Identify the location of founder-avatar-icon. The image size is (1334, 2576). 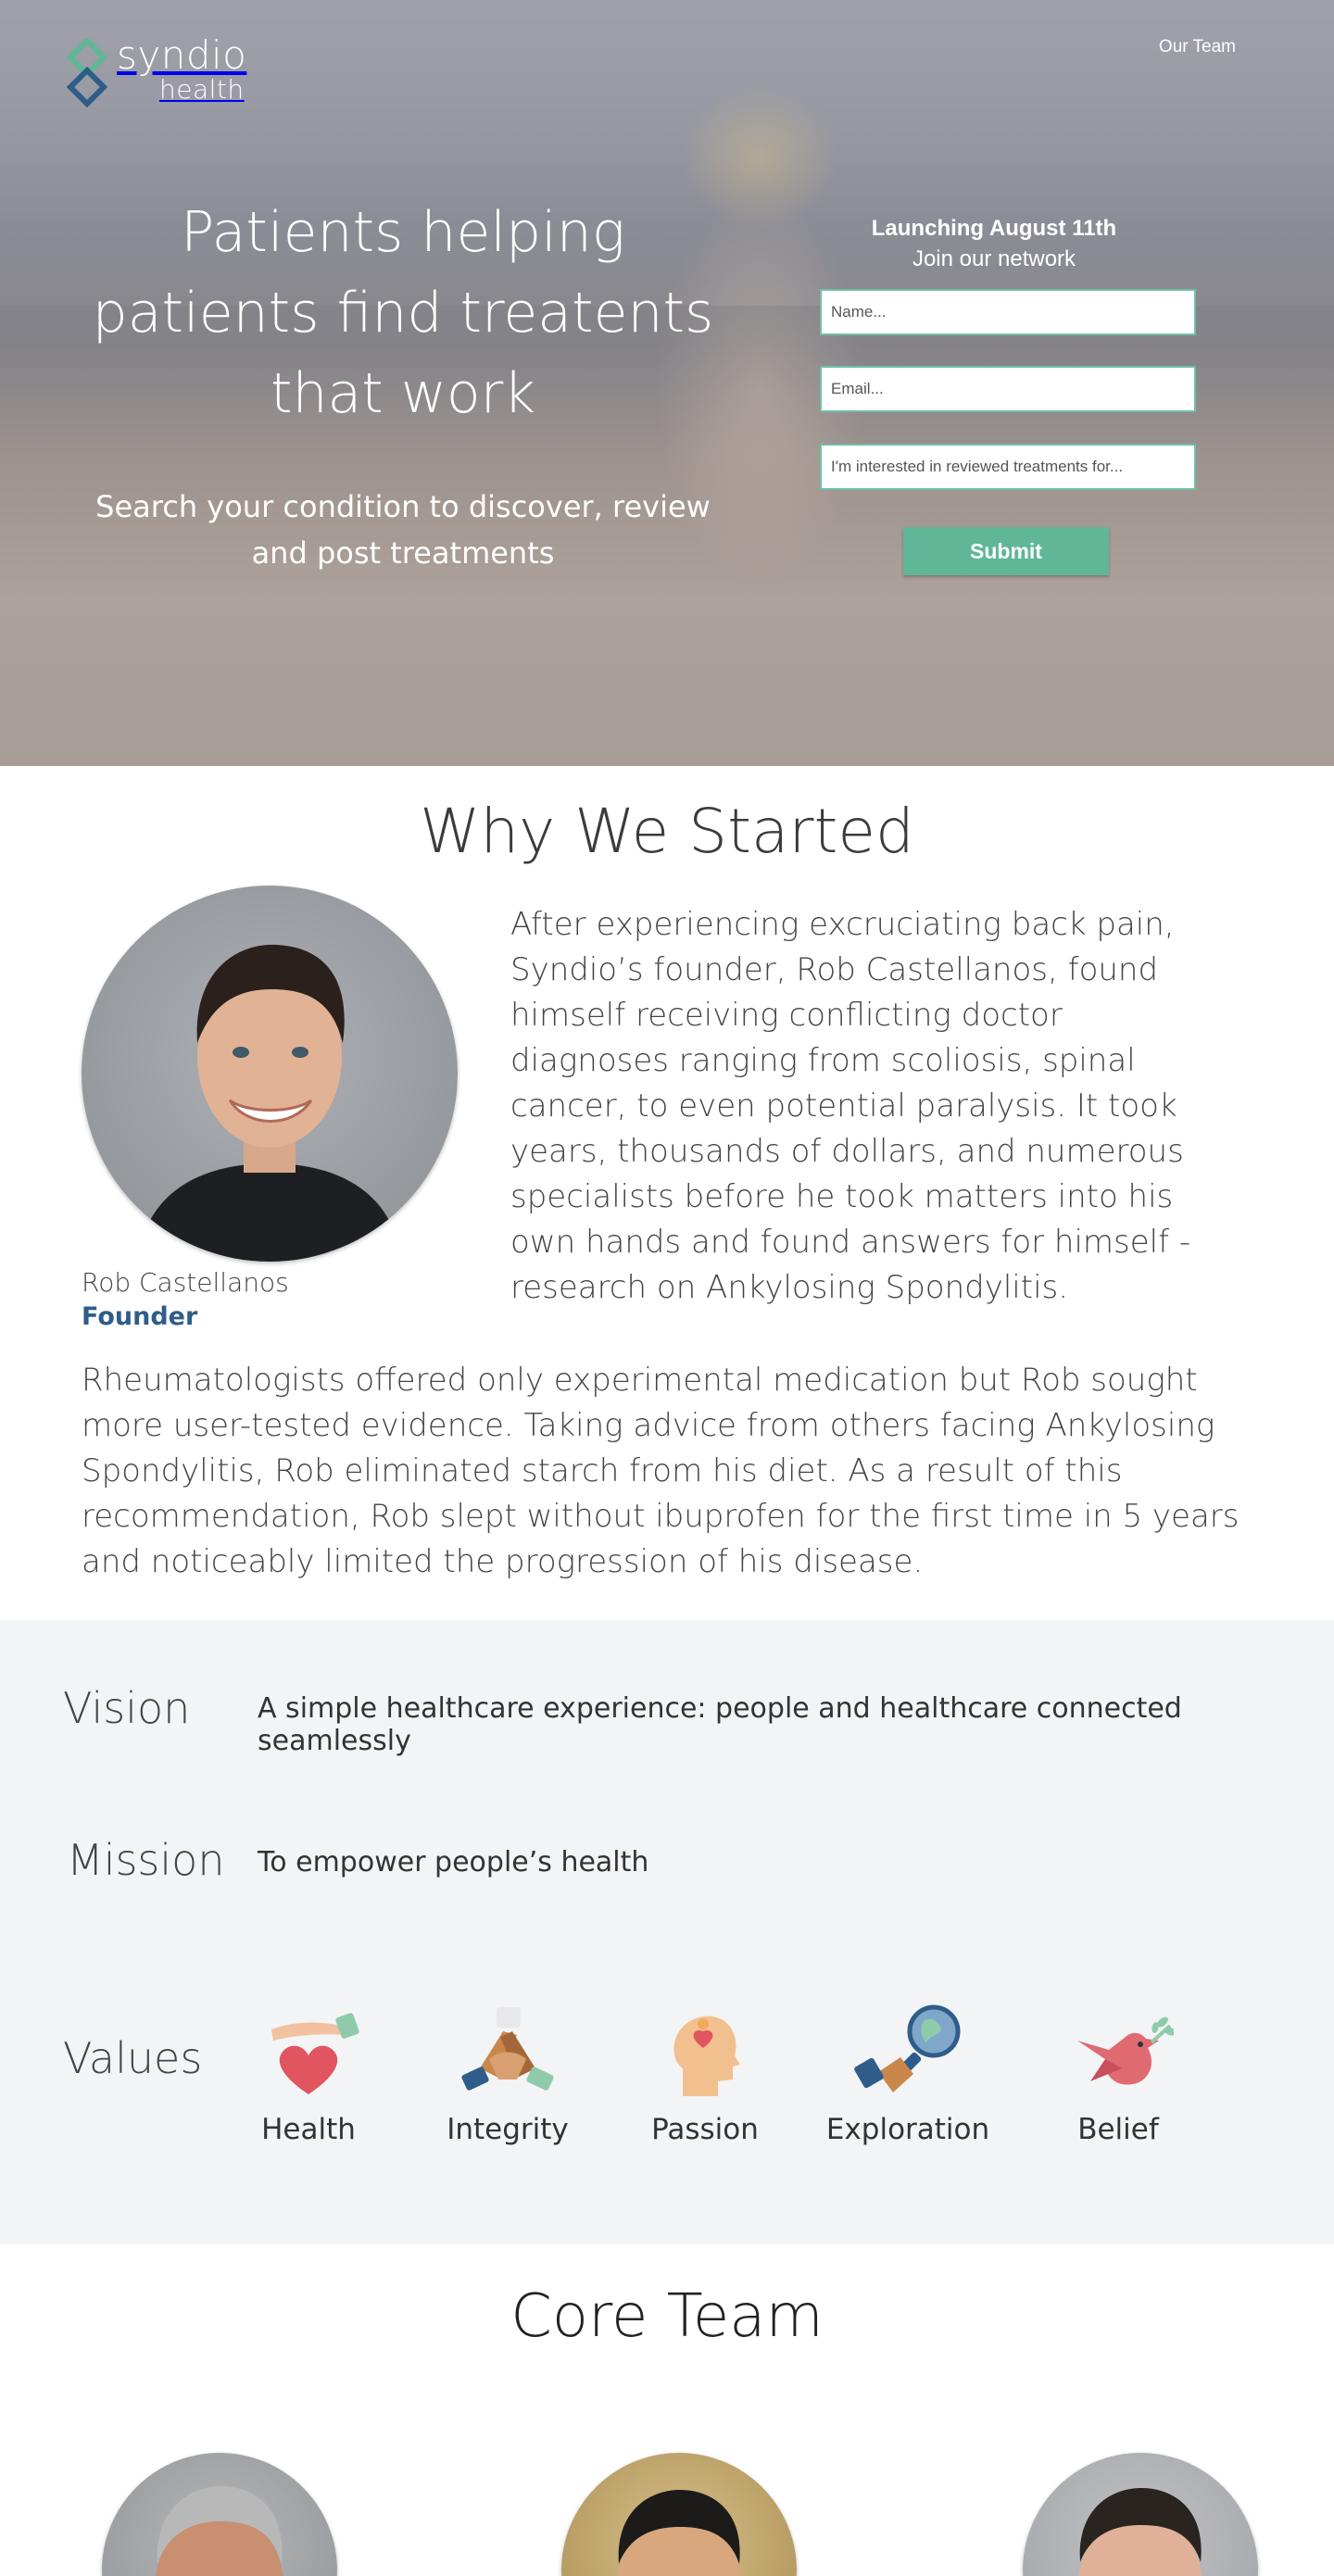
(269, 1103).